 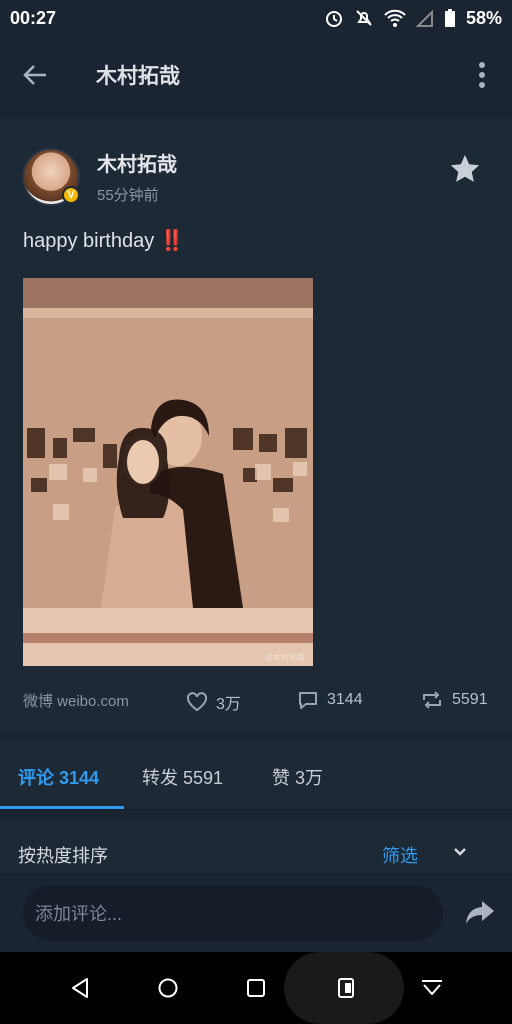 What do you see at coordinates (285, 657) in the screenshot?
I see `photo-watermark: @木村拓哉` at bounding box center [285, 657].